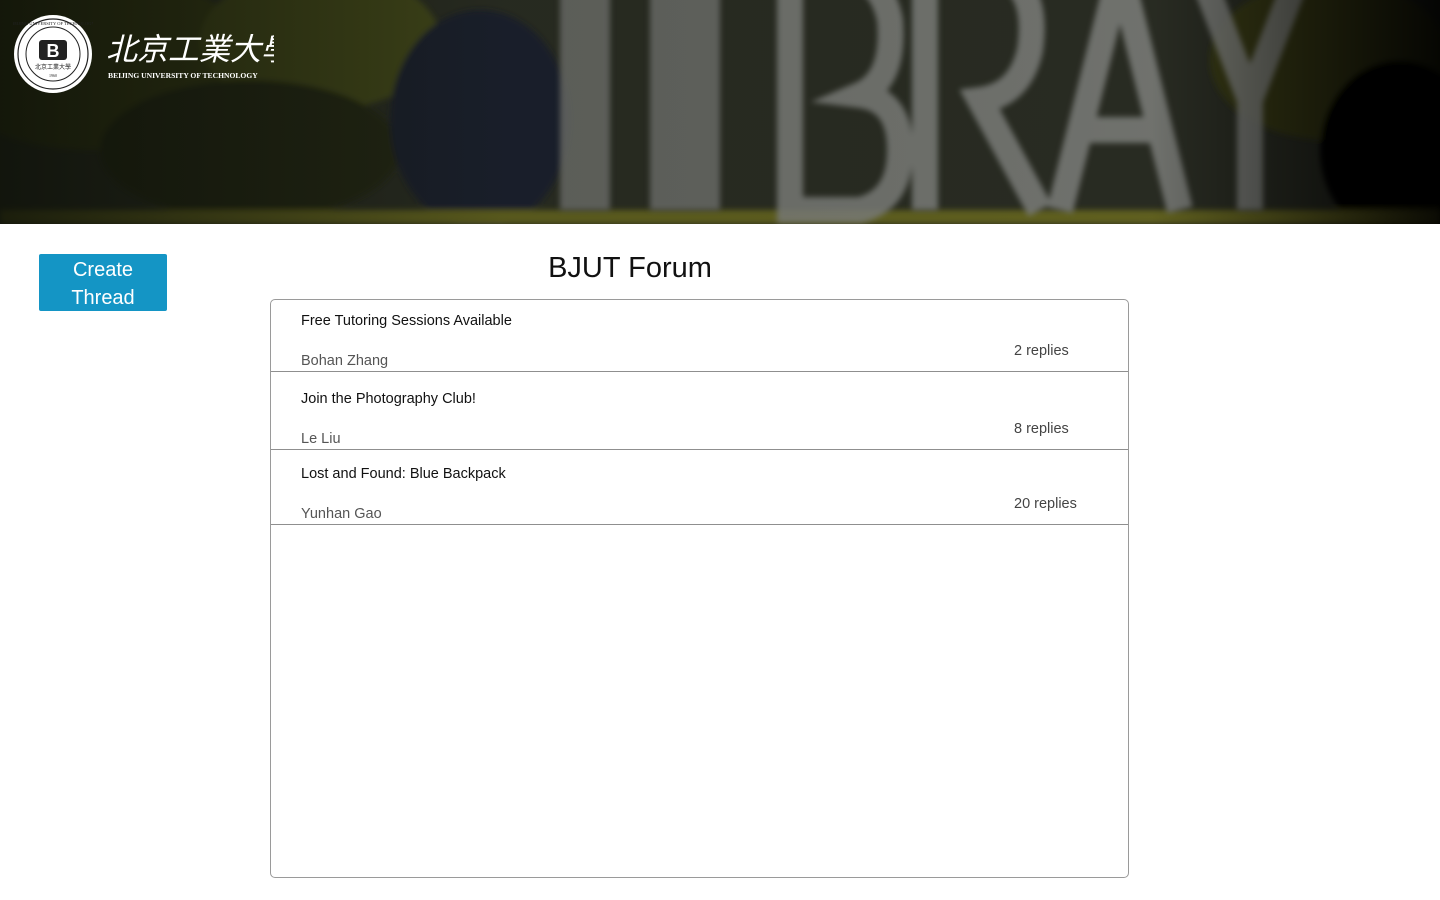 The width and height of the screenshot is (1440, 900). Describe the element at coordinates (183, 75) in the screenshot. I see `wordmark-en: BEIJING UNIVERSITY OF TECHNOLOGY` at that location.